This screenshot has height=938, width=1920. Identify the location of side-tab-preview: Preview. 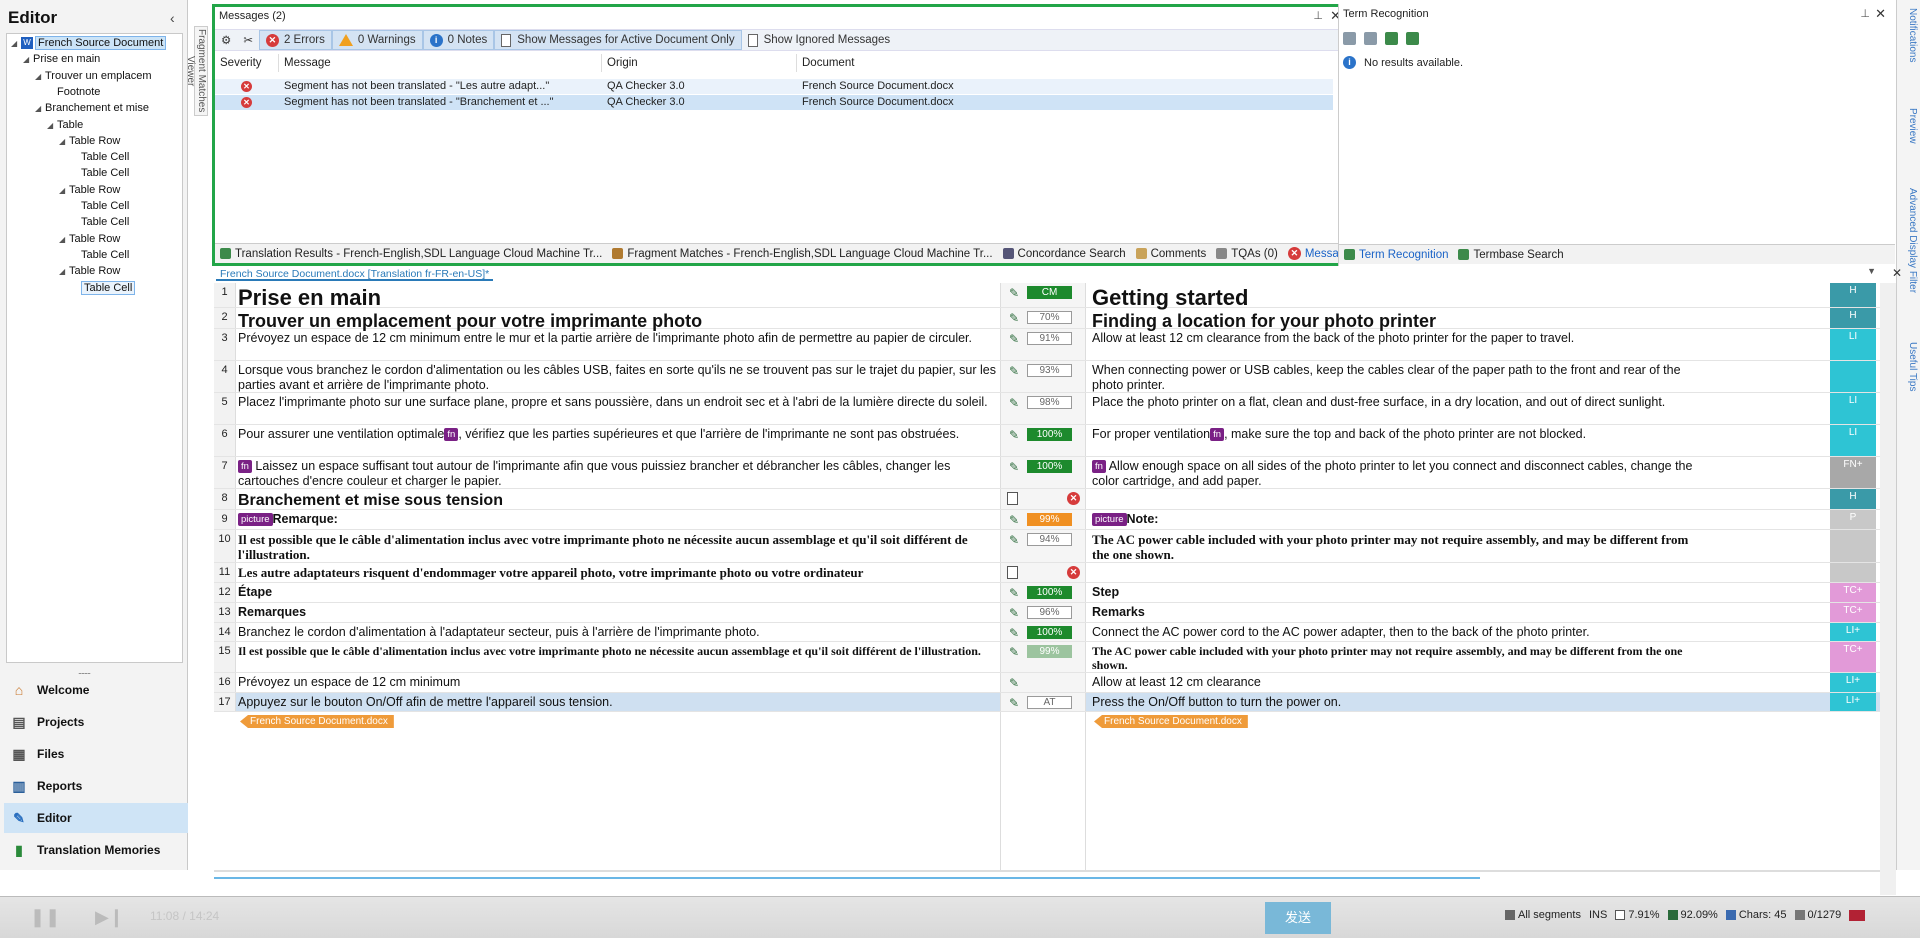
(1909, 126).